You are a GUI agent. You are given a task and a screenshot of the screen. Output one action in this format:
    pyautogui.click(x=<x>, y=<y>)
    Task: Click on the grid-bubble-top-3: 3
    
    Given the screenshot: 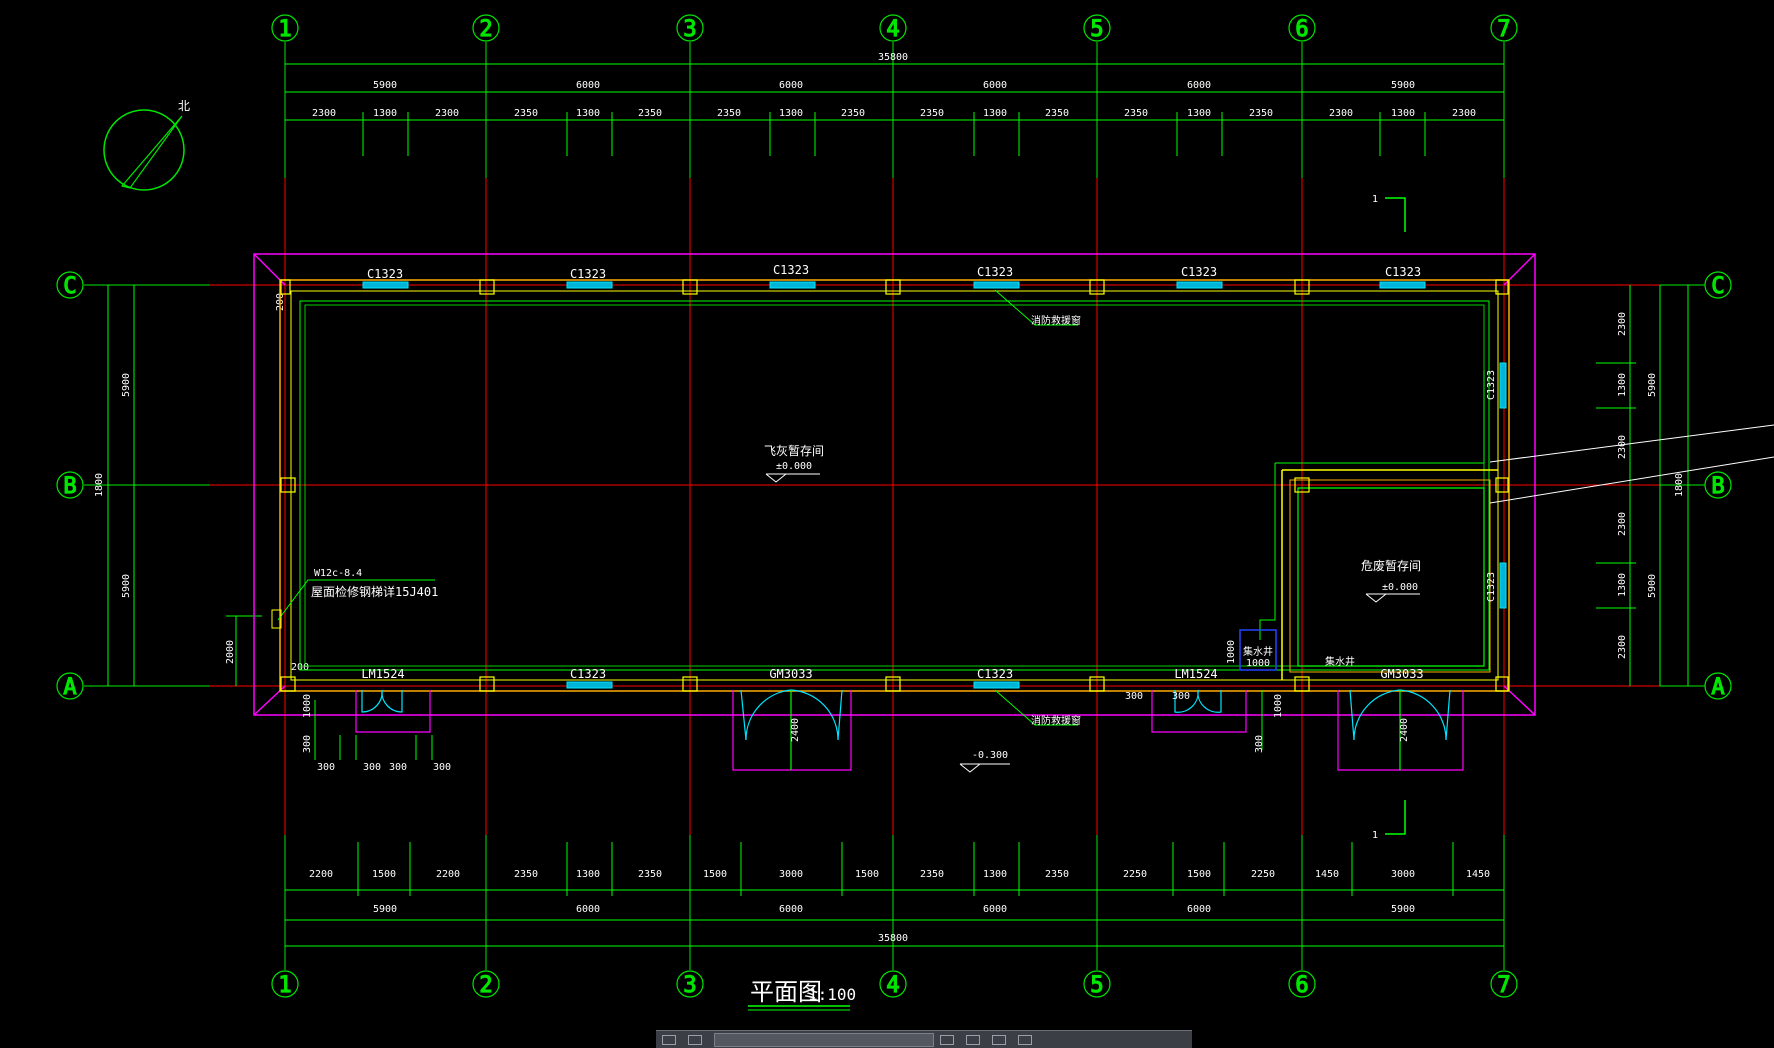 What is the action you would take?
    pyautogui.click(x=690, y=28)
    